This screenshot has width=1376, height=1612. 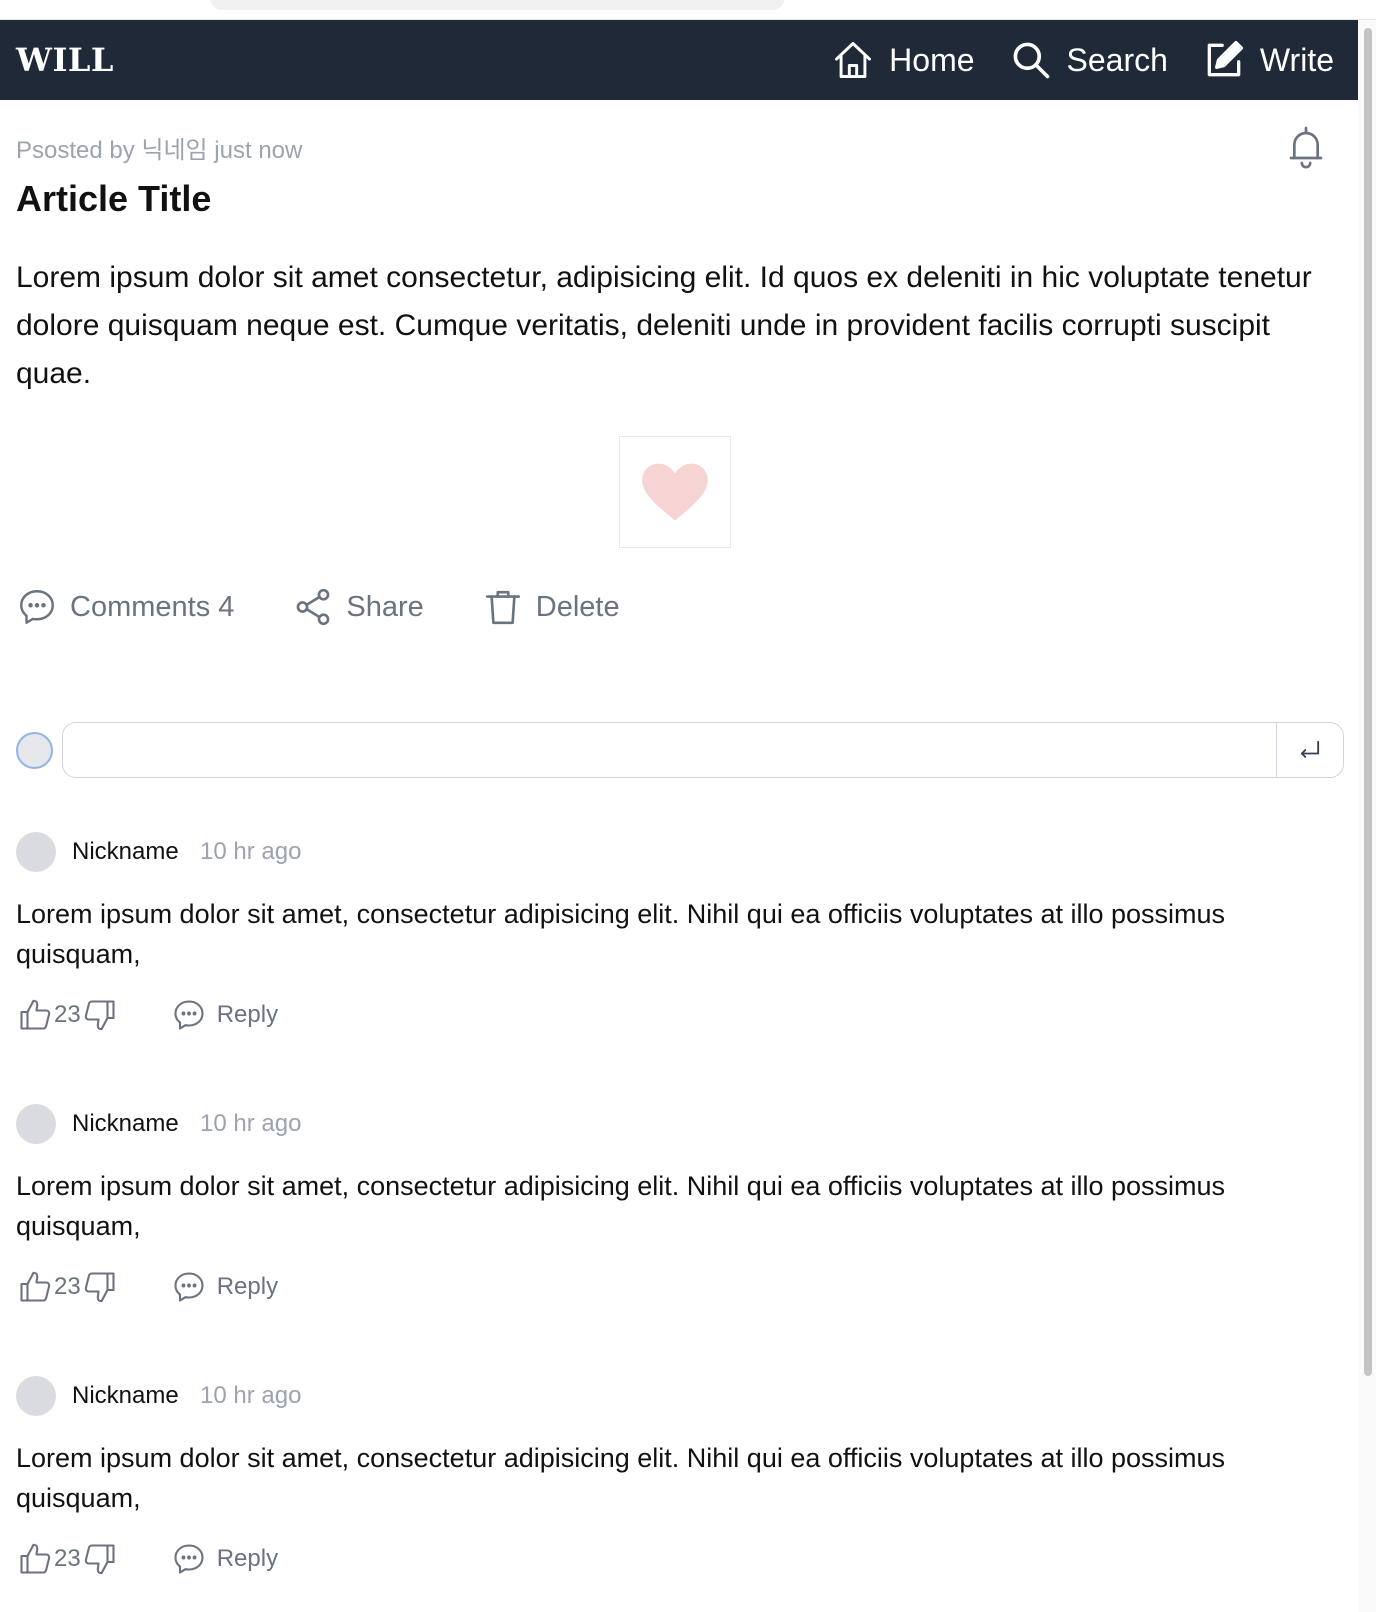 I want to click on heart-icon, so click(x=675, y=492).